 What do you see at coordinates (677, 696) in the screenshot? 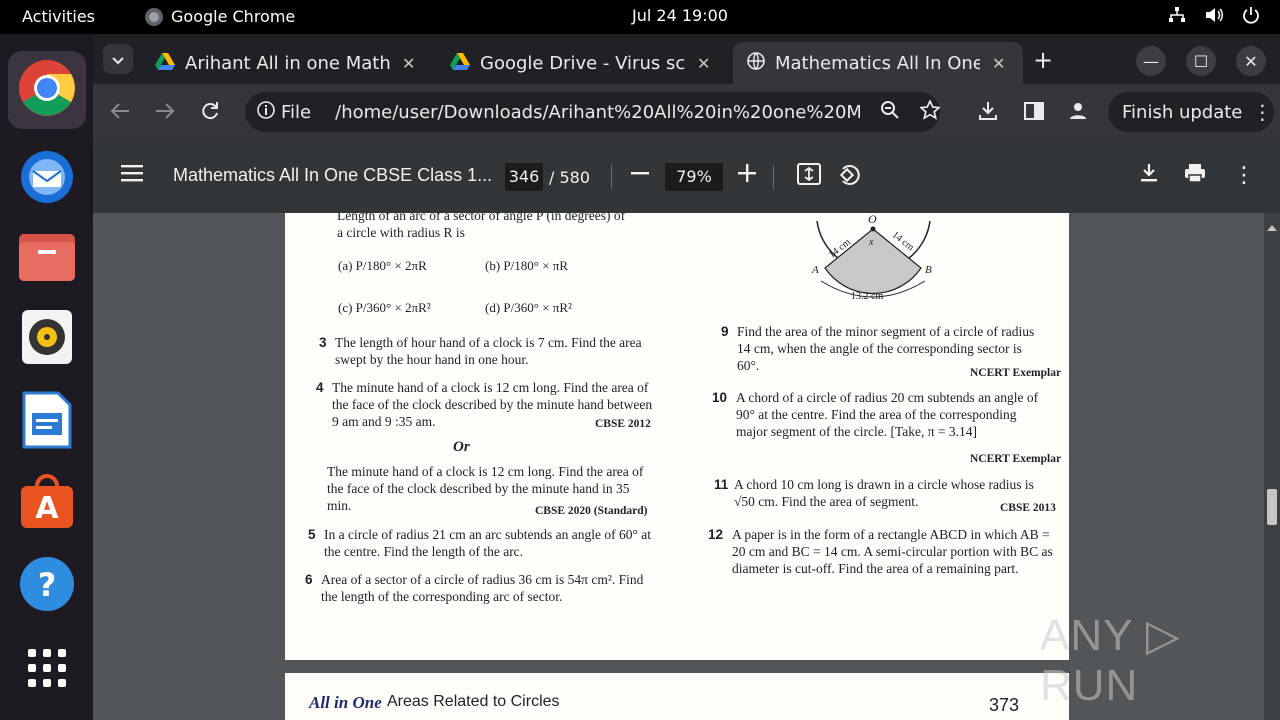
I see `next-pdf-page: All in One Areas Related to Circles 373` at bounding box center [677, 696].